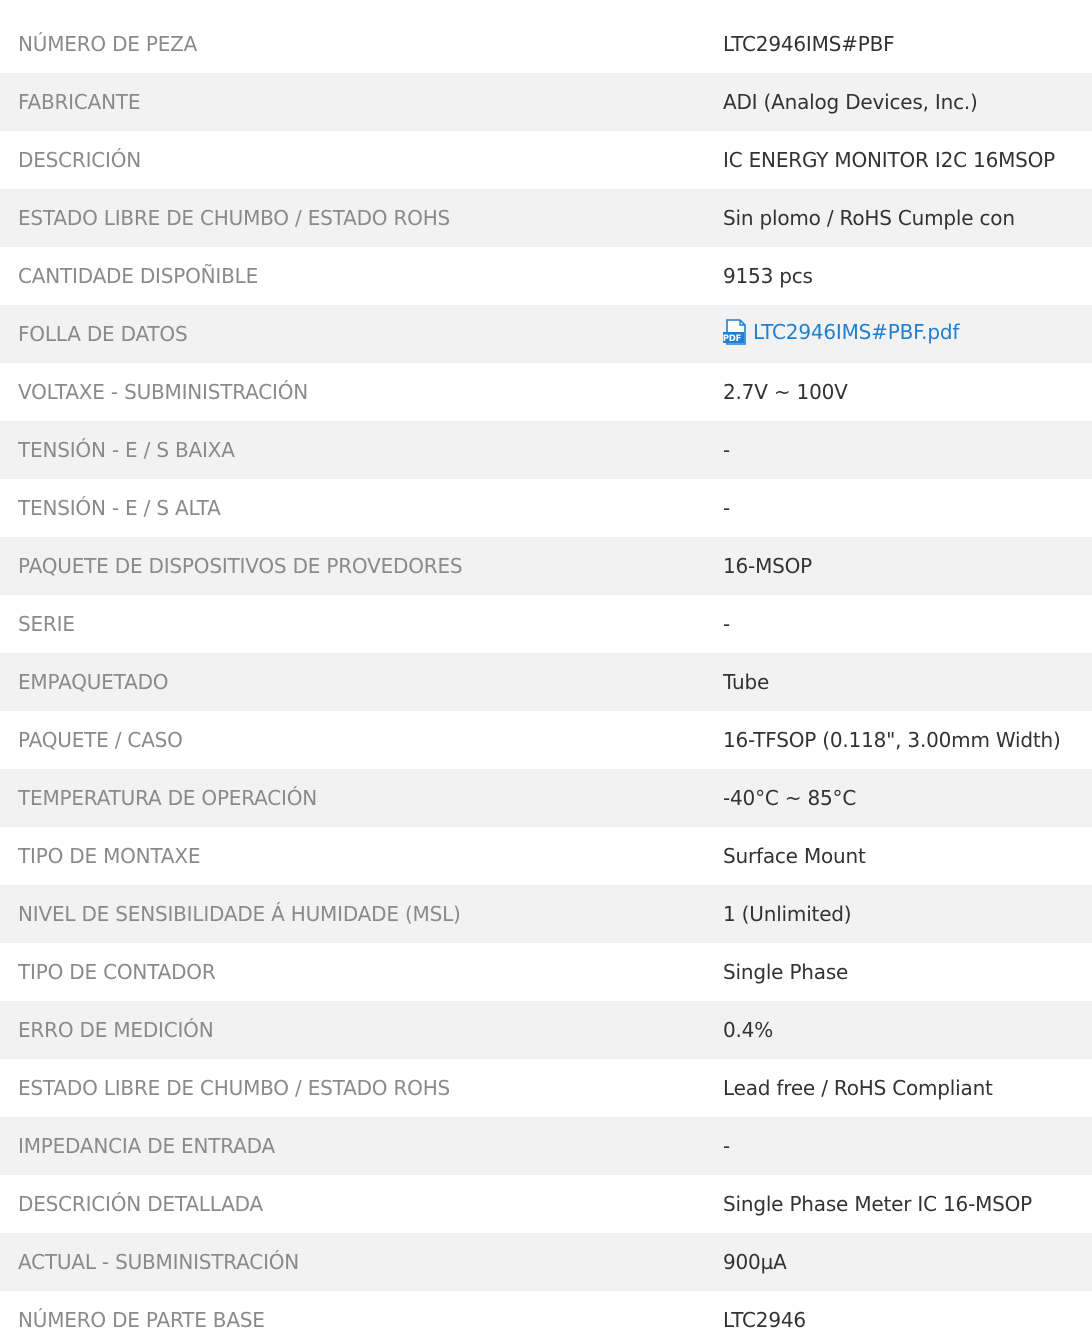 Image resolution: width=1092 pixels, height=1332 pixels. I want to click on spec-value: LTC2946, so click(764, 1320).